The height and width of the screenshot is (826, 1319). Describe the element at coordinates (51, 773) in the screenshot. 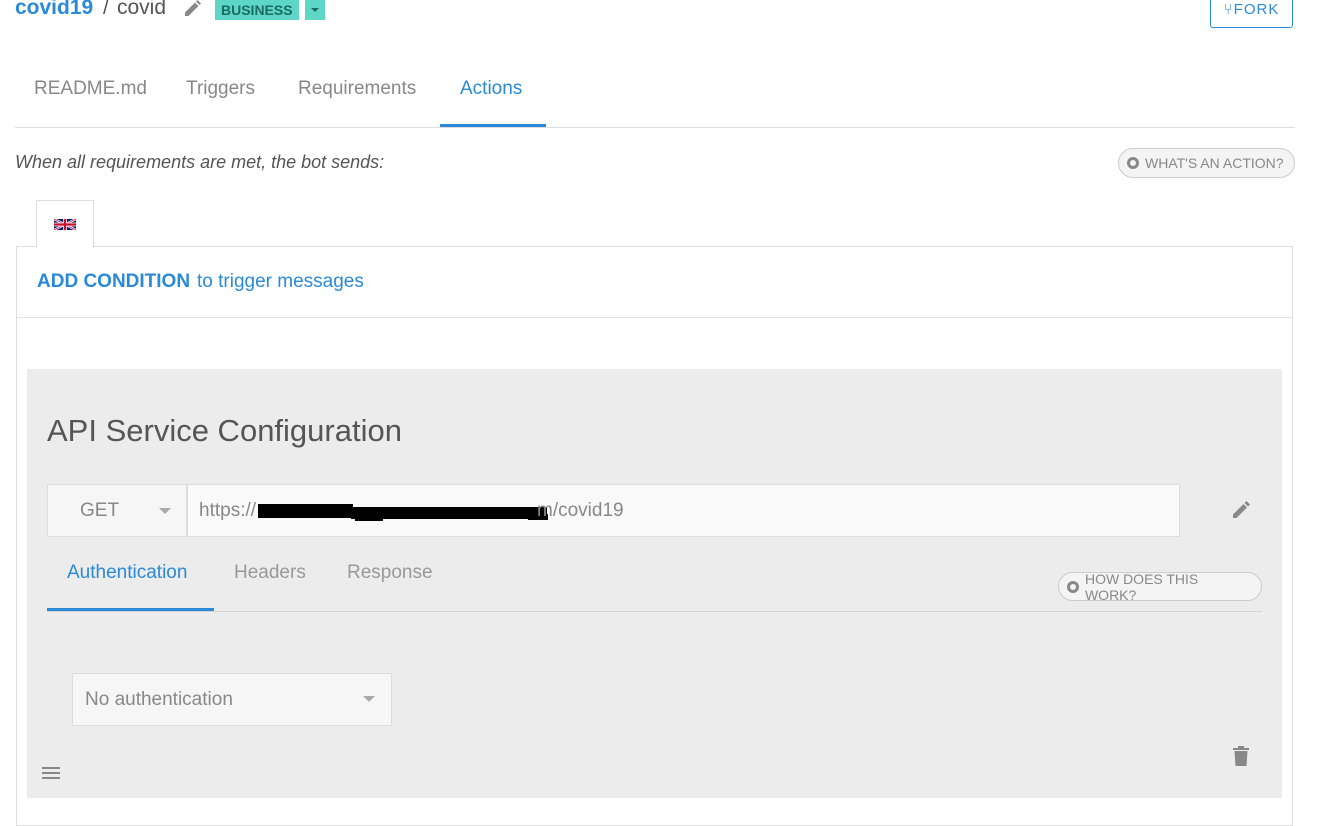

I see `drag-handle-icon` at that location.